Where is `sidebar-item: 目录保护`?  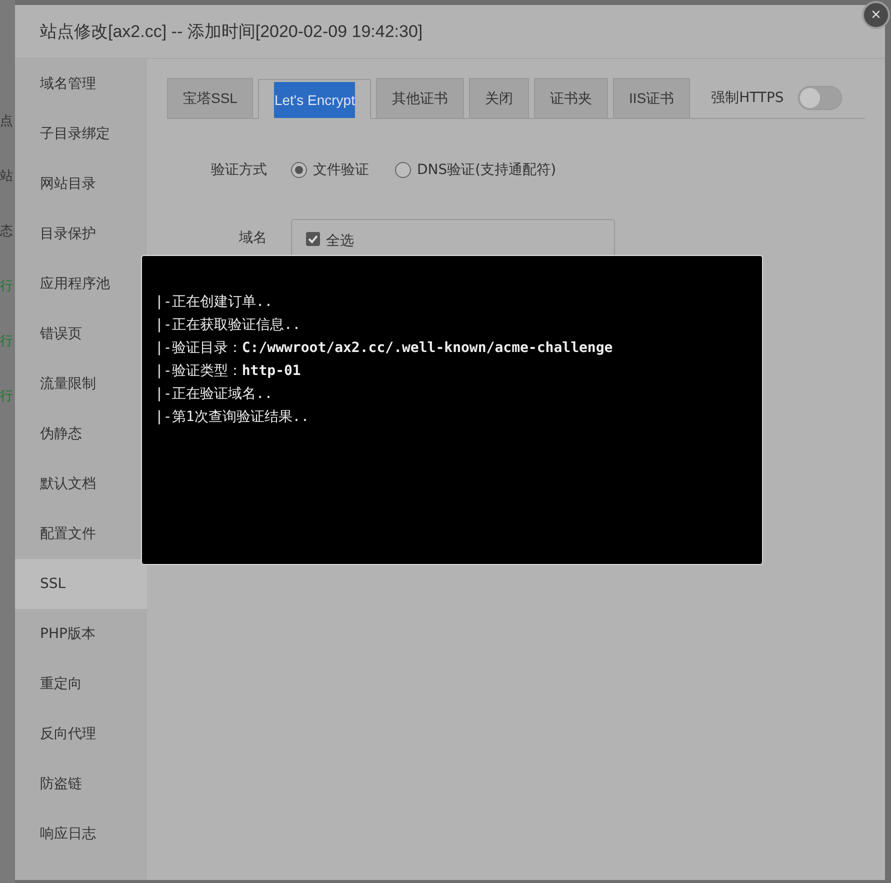 sidebar-item: 目录保护 is located at coordinates (81, 234).